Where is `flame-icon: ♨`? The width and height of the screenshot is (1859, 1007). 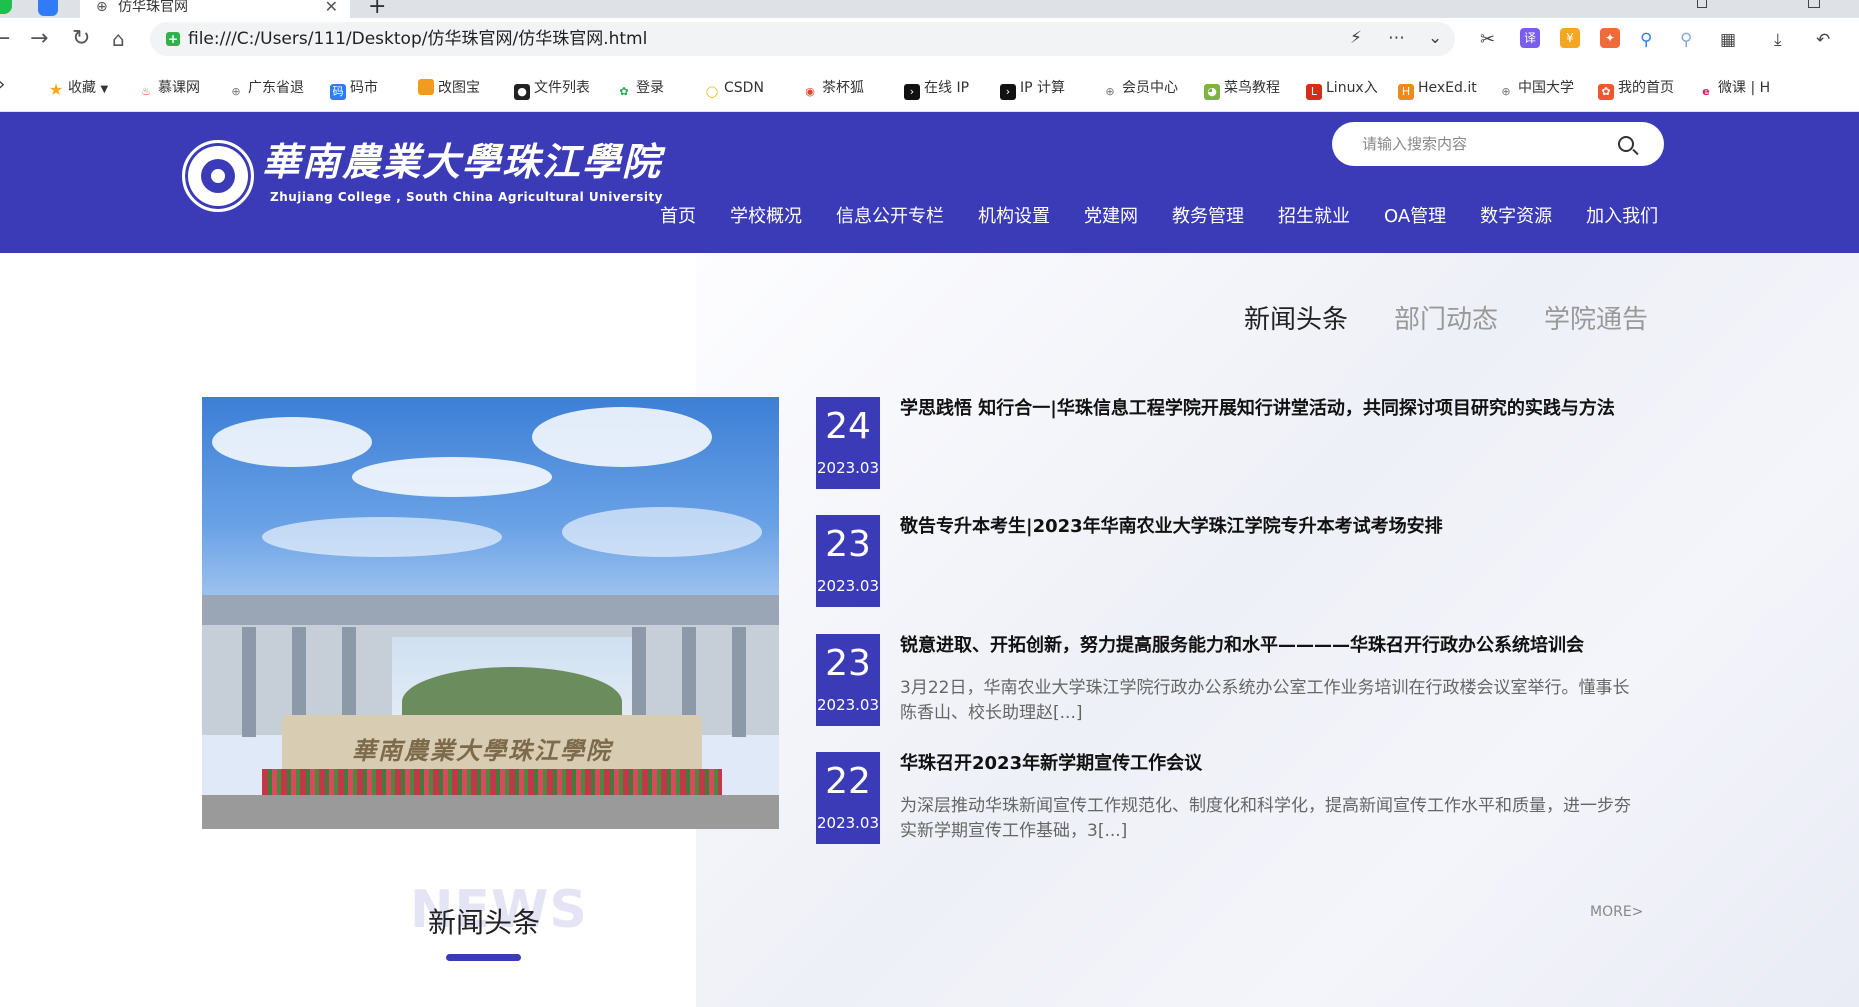 flame-icon: ♨ is located at coordinates (146, 91).